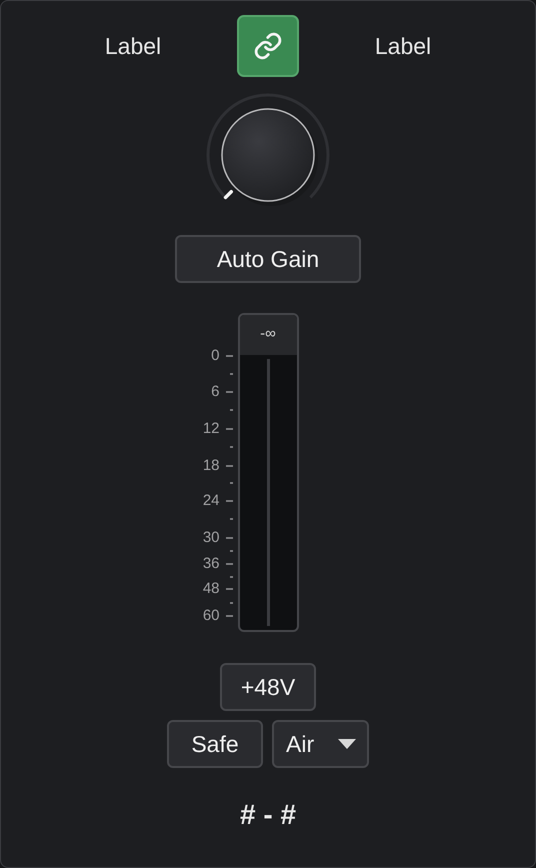 The height and width of the screenshot is (868, 536). What do you see at coordinates (211, 501) in the screenshot?
I see `scale-label: 24` at bounding box center [211, 501].